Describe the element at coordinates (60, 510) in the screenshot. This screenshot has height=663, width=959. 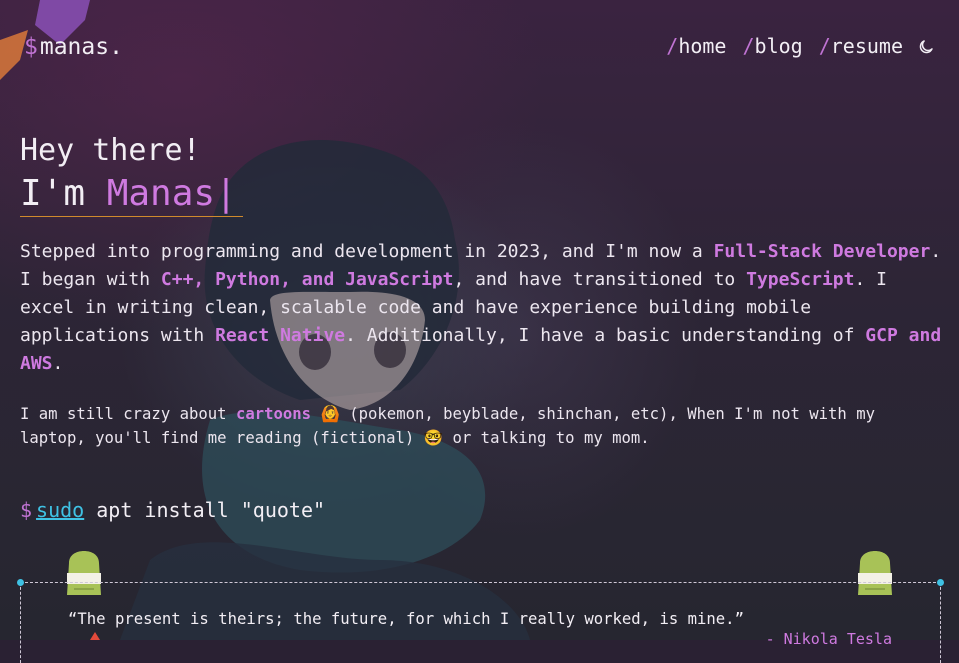
I see `sudo-link: sudo` at that location.